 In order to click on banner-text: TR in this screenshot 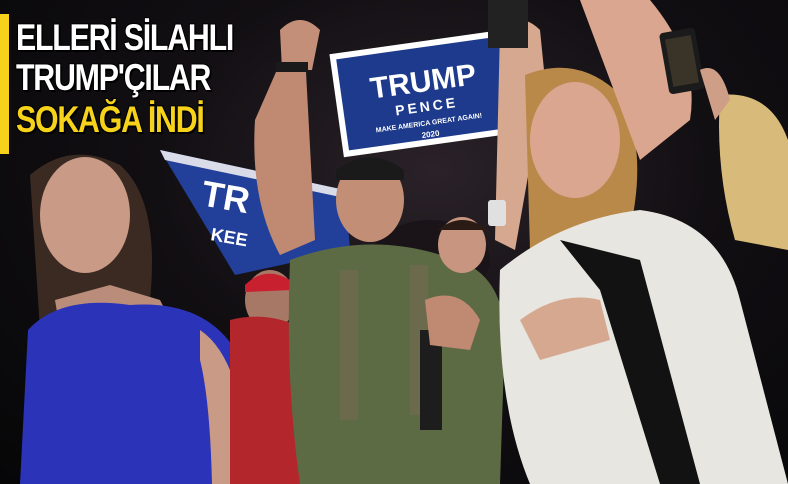, I will do `click(226, 197)`.